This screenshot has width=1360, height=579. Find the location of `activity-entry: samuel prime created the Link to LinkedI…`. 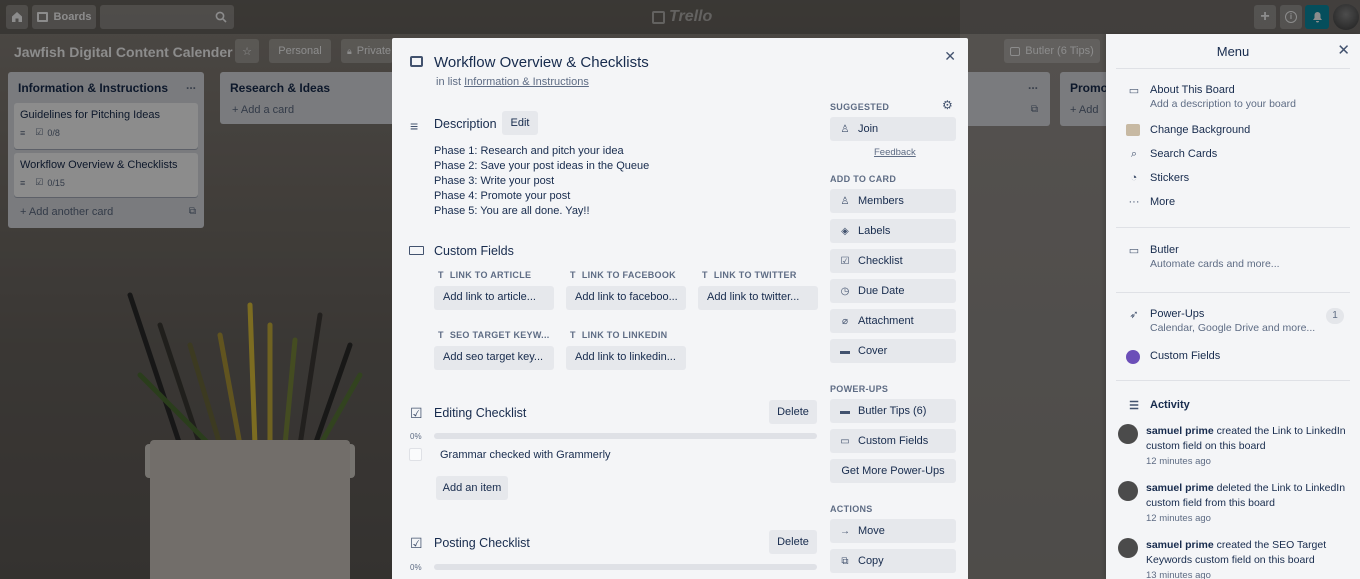

activity-entry: samuel prime created the Link to LinkedI… is located at coordinates (1234, 446).